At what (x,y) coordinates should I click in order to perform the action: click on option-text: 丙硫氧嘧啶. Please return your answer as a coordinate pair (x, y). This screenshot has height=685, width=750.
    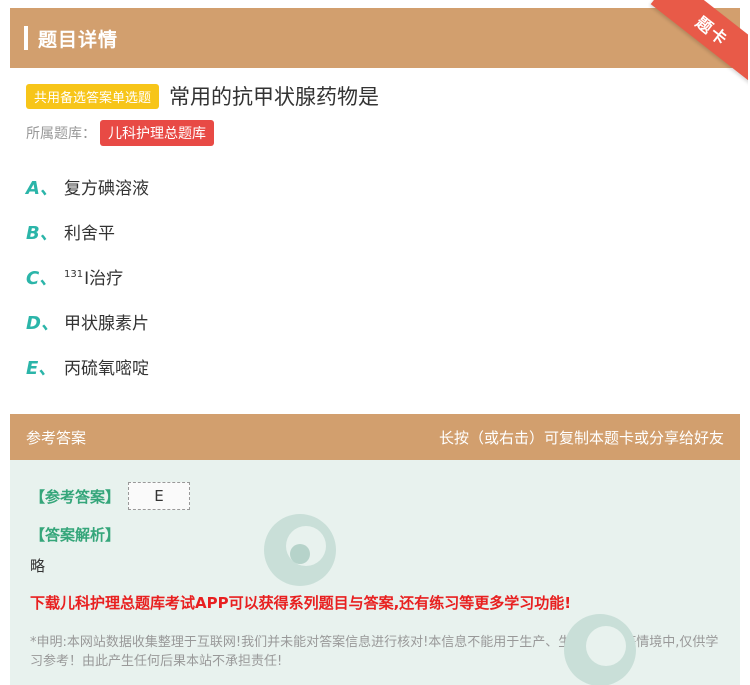
    Looking at the image, I should click on (106, 369).